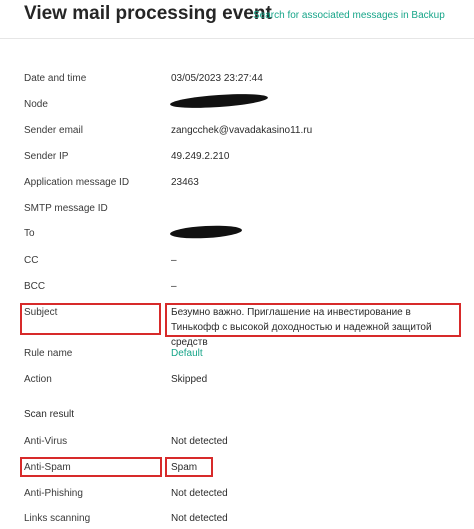 The height and width of the screenshot is (529, 474). Describe the element at coordinates (29, 233) in the screenshot. I see `to-label: To` at that location.